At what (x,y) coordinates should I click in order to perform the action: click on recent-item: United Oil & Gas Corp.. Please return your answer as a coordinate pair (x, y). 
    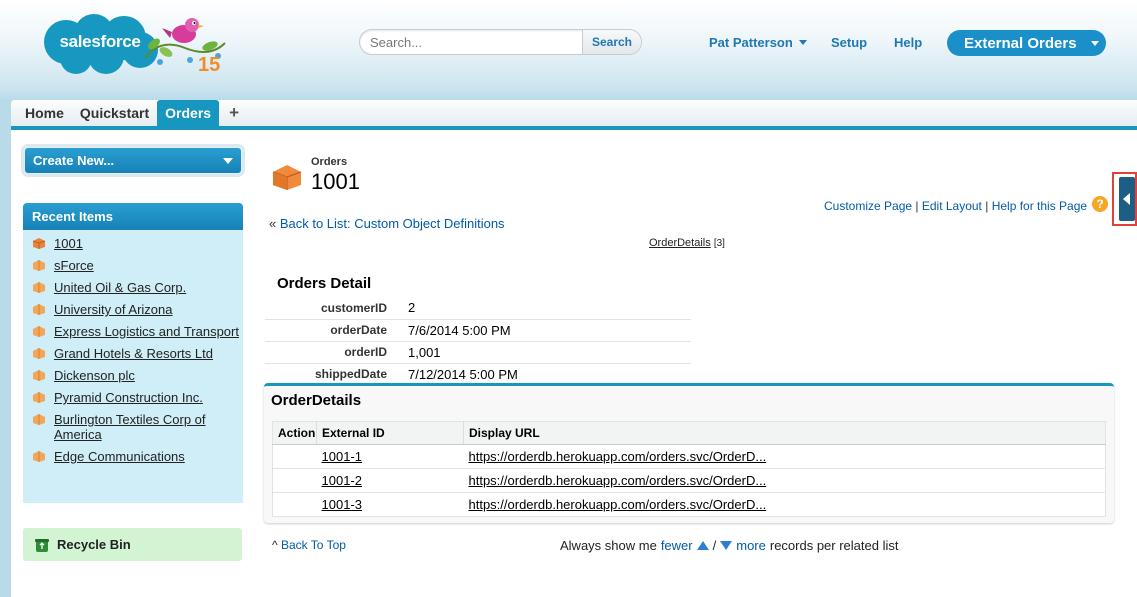
    Looking at the image, I should click on (133, 287).